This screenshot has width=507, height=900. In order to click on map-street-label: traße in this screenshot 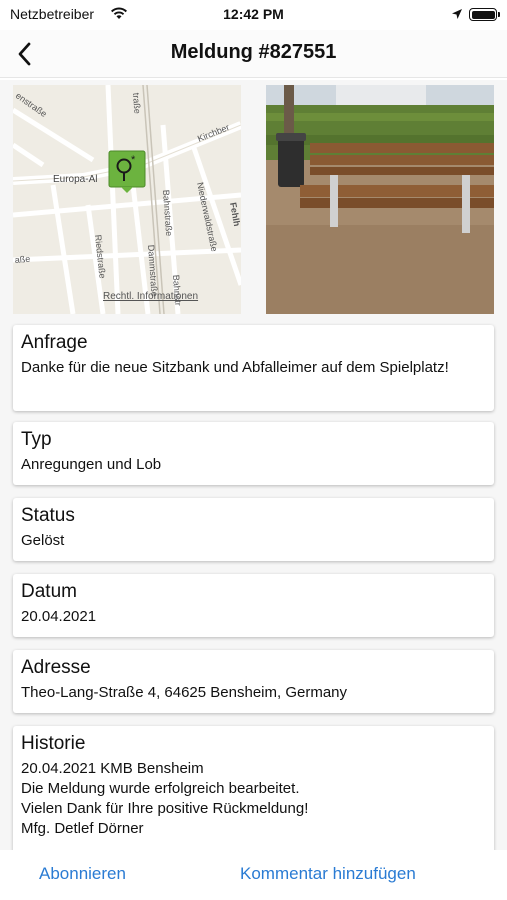, I will do `click(136, 103)`.